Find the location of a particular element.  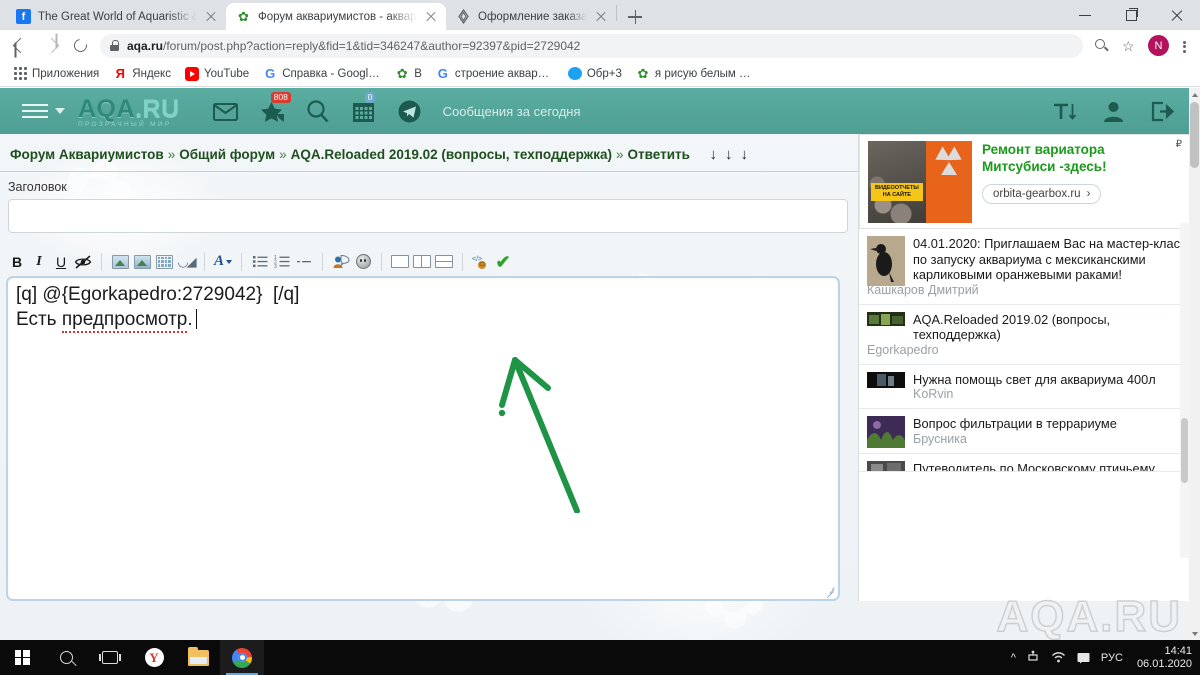

ruble-marker-icon: ₽ is located at coordinates (1179, 144).